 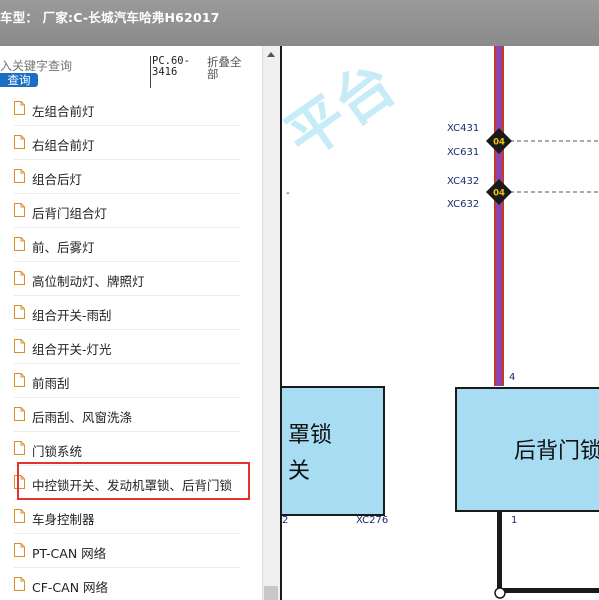 What do you see at coordinates (88, 281) in the screenshot?
I see `tree-item-label: 高位制动灯、牌照灯` at bounding box center [88, 281].